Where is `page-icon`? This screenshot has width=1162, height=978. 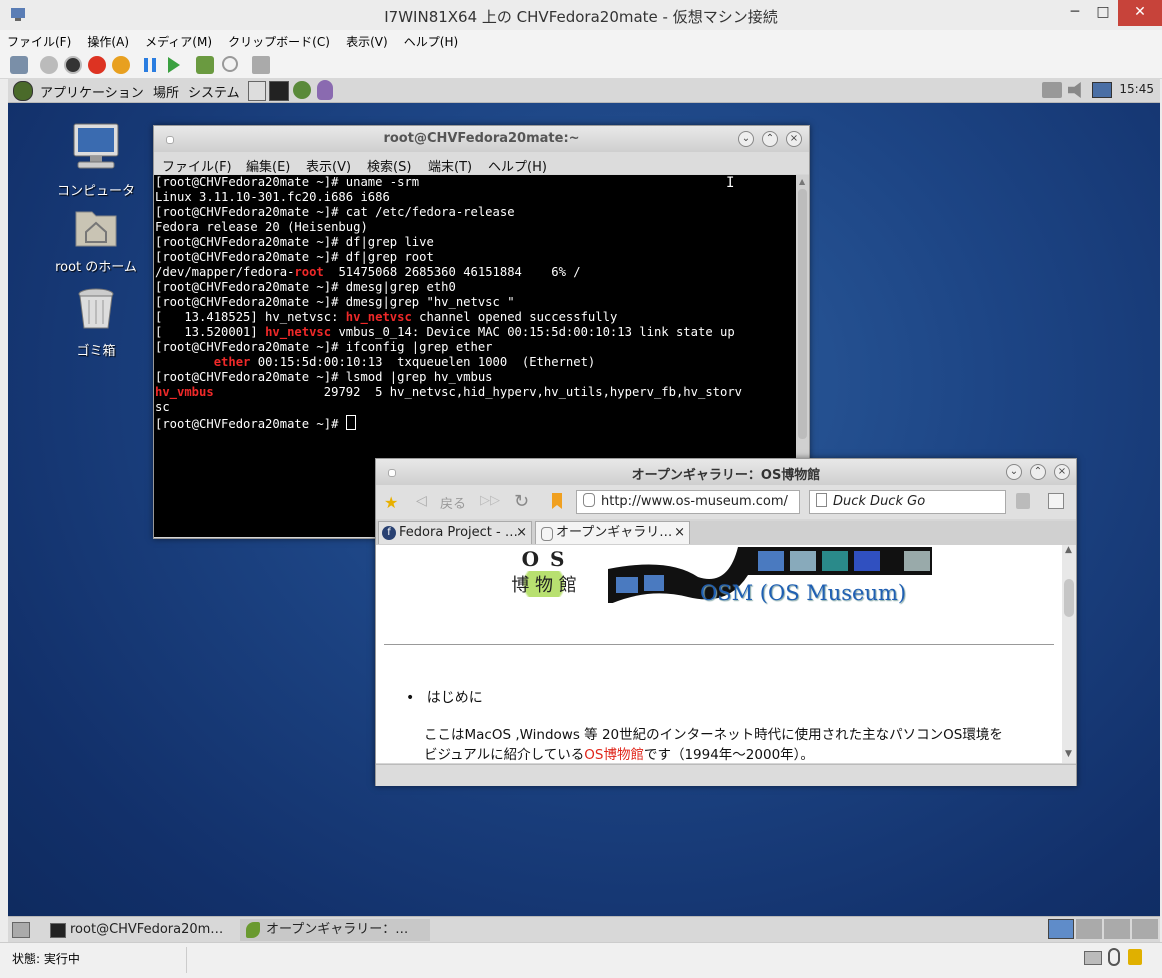
page-icon is located at coordinates (547, 534).